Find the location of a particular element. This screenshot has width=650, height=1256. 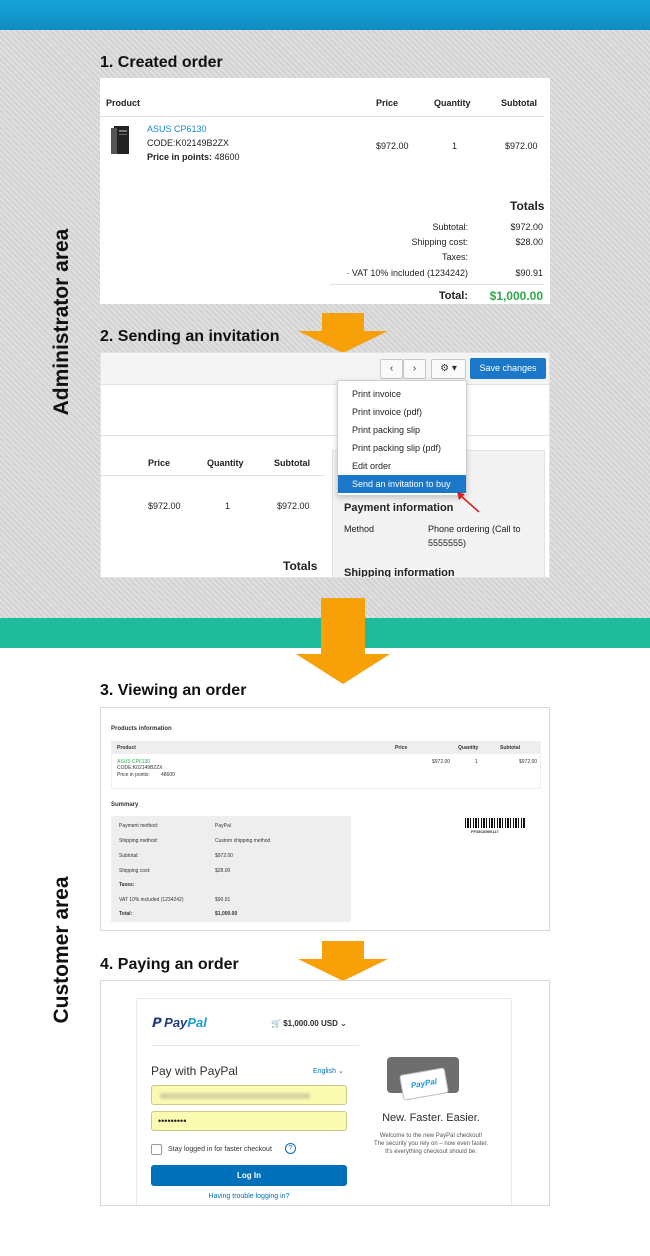

summary-label-vat: VAT 10% included (1234242) is located at coordinates (151, 900).